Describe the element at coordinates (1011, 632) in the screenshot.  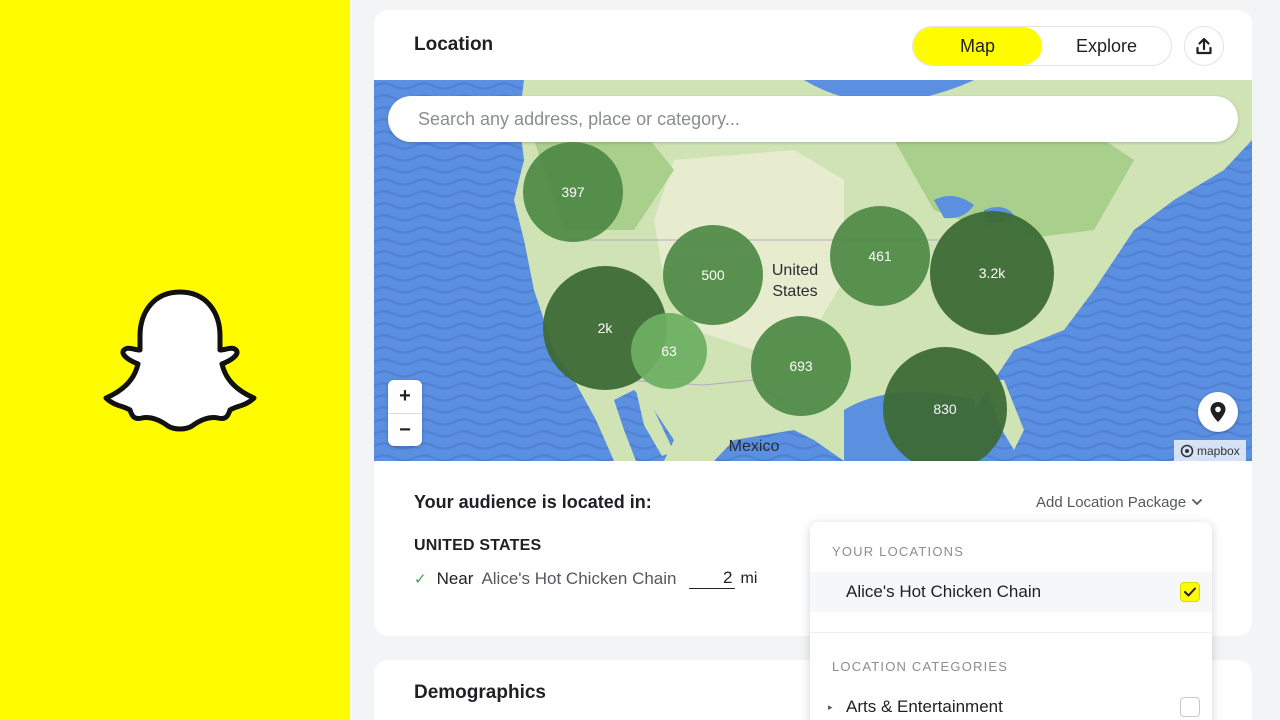
I see `dropdown-divider` at that location.